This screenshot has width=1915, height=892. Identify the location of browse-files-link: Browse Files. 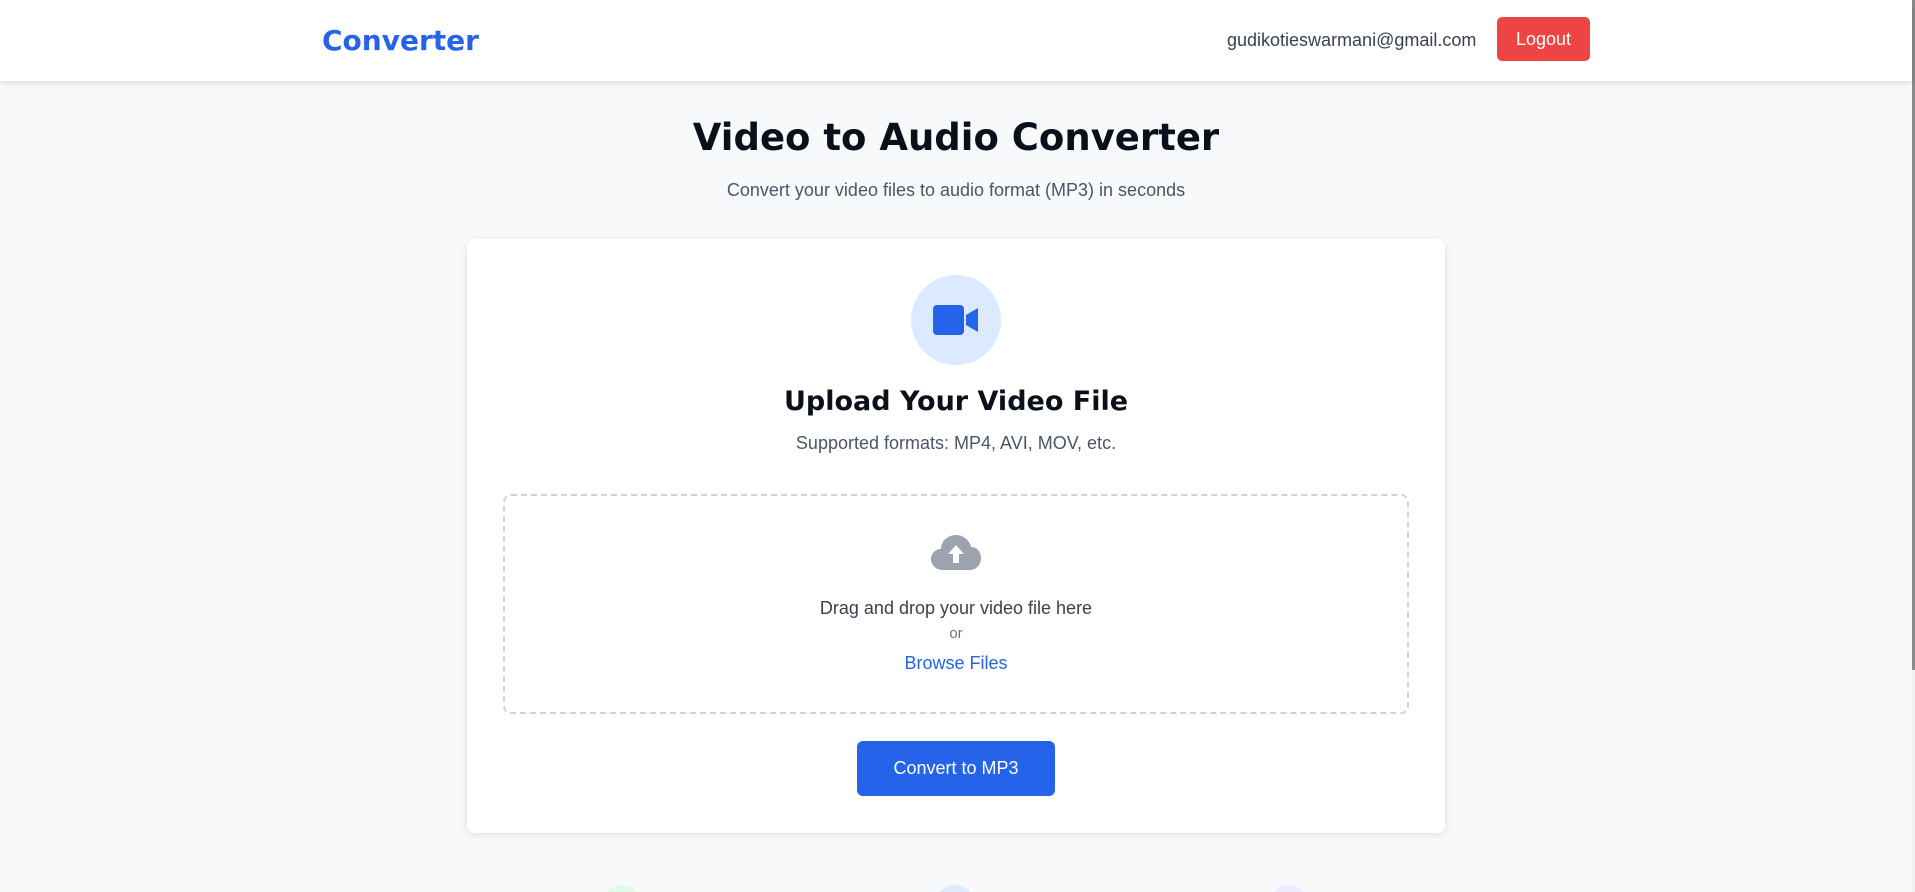
(955, 663).